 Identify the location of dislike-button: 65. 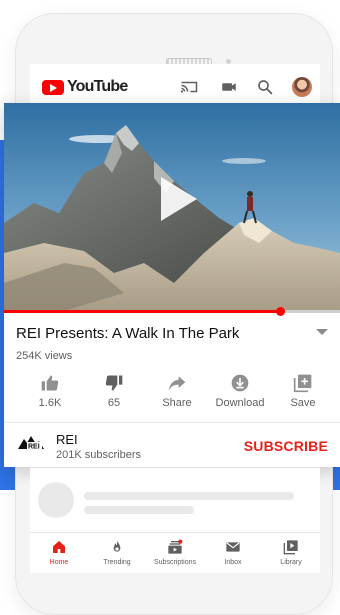
(114, 392).